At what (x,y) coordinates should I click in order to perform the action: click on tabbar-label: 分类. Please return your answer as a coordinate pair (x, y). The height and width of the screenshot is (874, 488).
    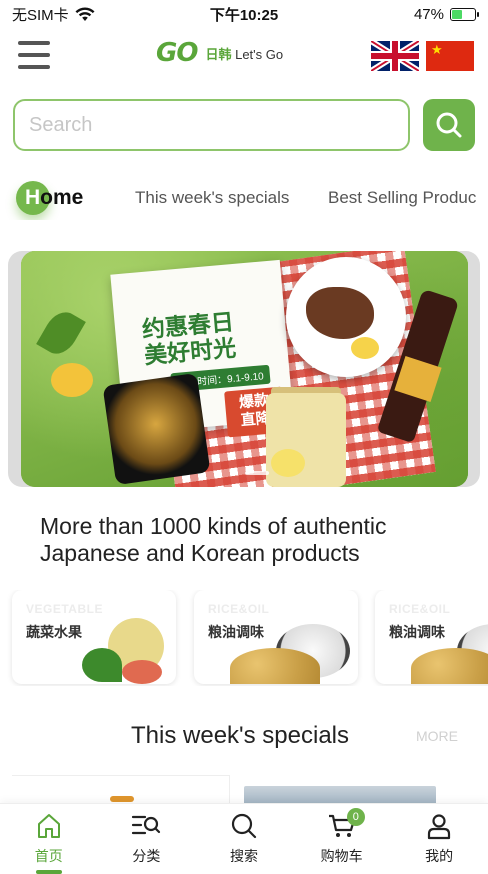
    Looking at the image, I should click on (146, 857).